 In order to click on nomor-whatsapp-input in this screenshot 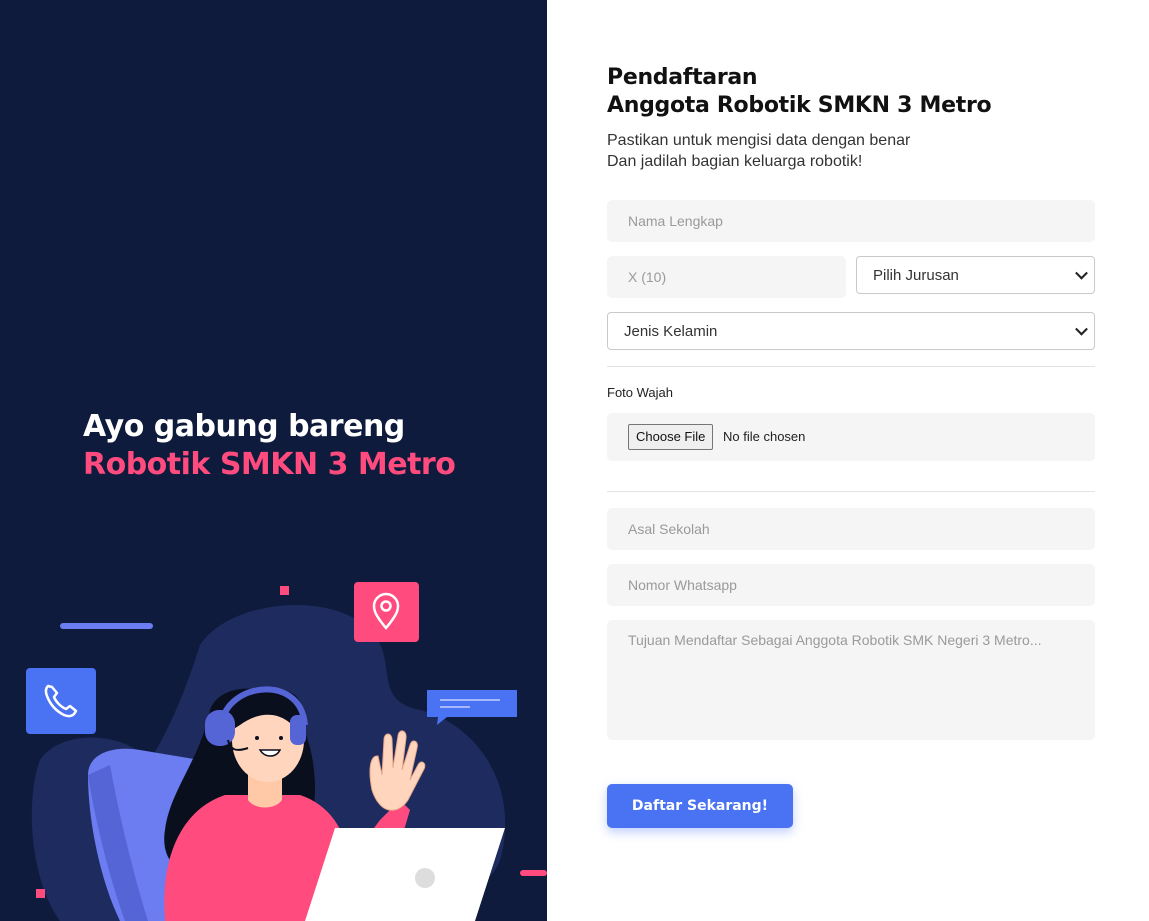, I will do `click(851, 585)`.